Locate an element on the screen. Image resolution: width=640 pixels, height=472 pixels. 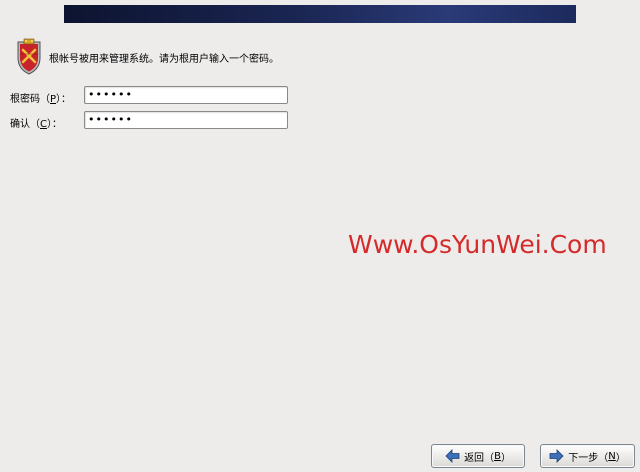
next-label-key: N is located at coordinates (612, 456).